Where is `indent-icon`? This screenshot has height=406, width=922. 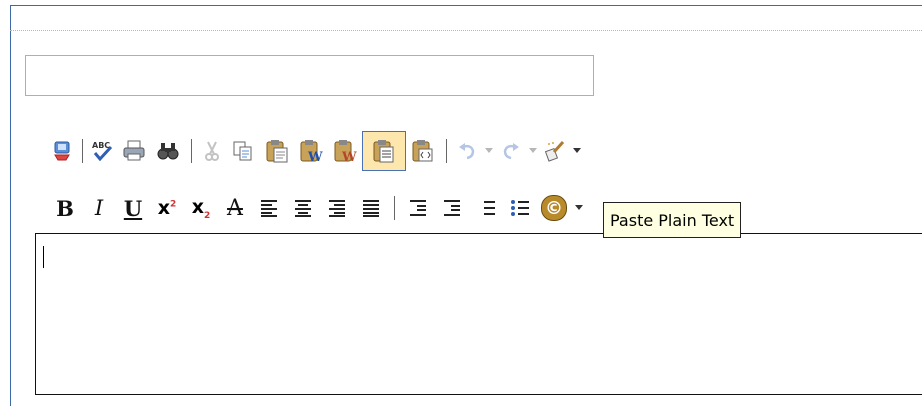
indent-icon is located at coordinates (452, 208).